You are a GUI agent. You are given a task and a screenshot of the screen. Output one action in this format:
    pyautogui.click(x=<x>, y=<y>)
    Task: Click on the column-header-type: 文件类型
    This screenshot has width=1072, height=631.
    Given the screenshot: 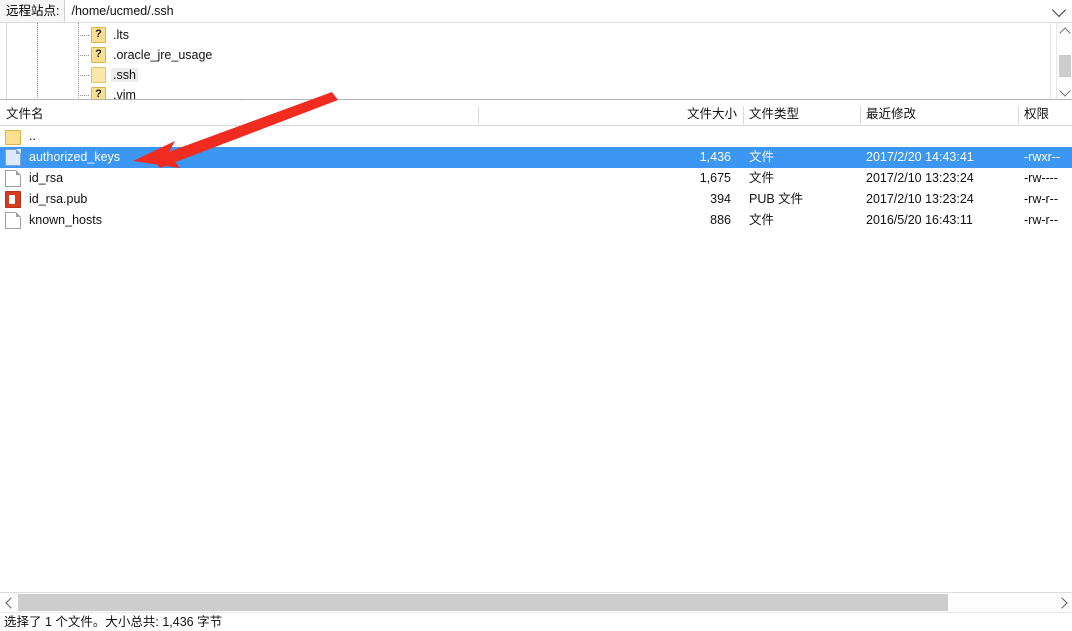 What is the action you would take?
    pyautogui.click(x=801, y=114)
    